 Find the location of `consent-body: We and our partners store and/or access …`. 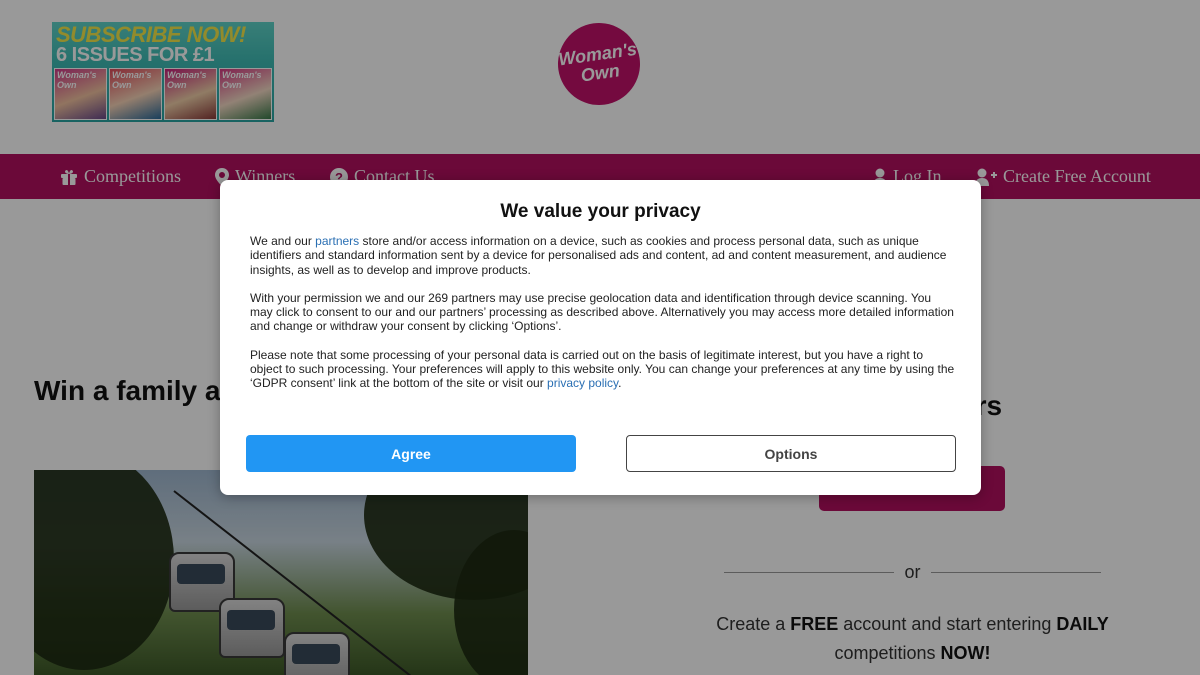

consent-body: We and our partners store and/or access … is located at coordinates (602, 319).